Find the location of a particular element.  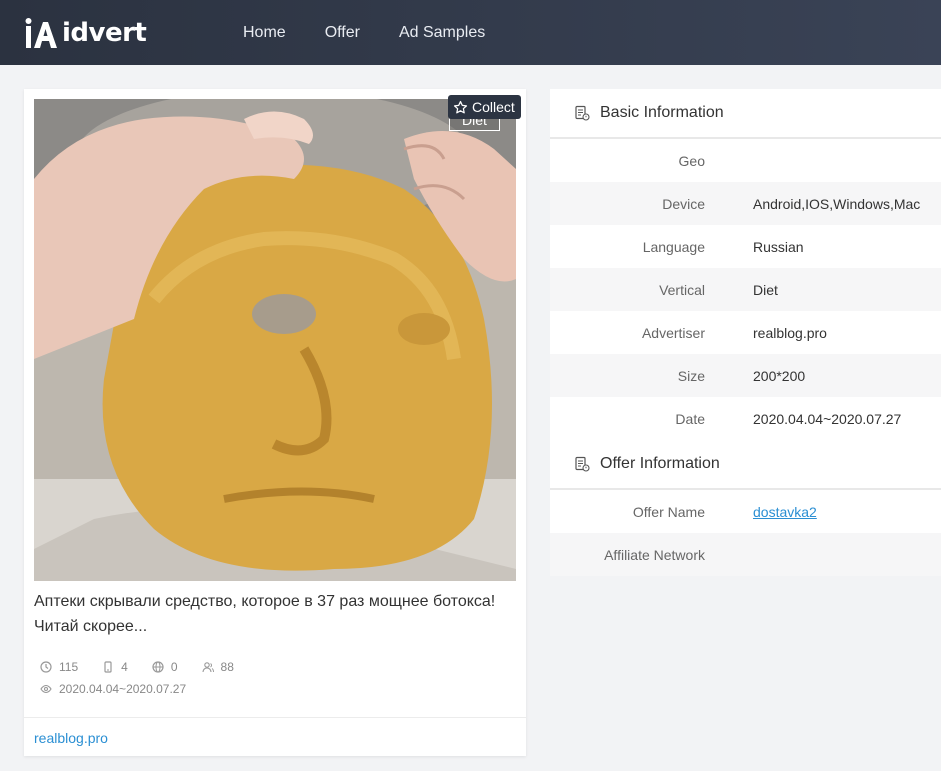

nav-home: Home is located at coordinates (264, 32).